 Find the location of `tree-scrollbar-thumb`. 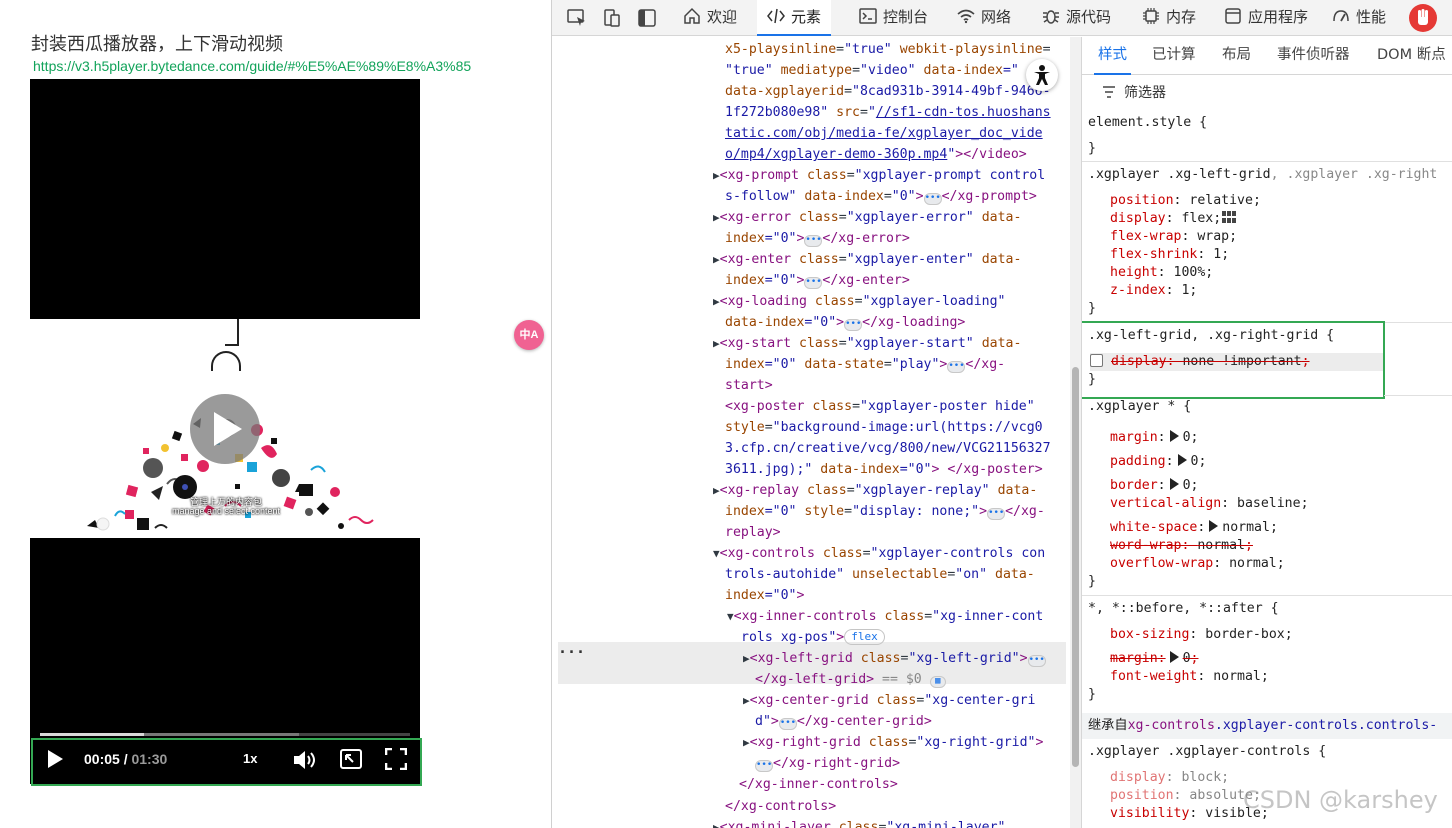

tree-scrollbar-thumb is located at coordinates (1075, 567).